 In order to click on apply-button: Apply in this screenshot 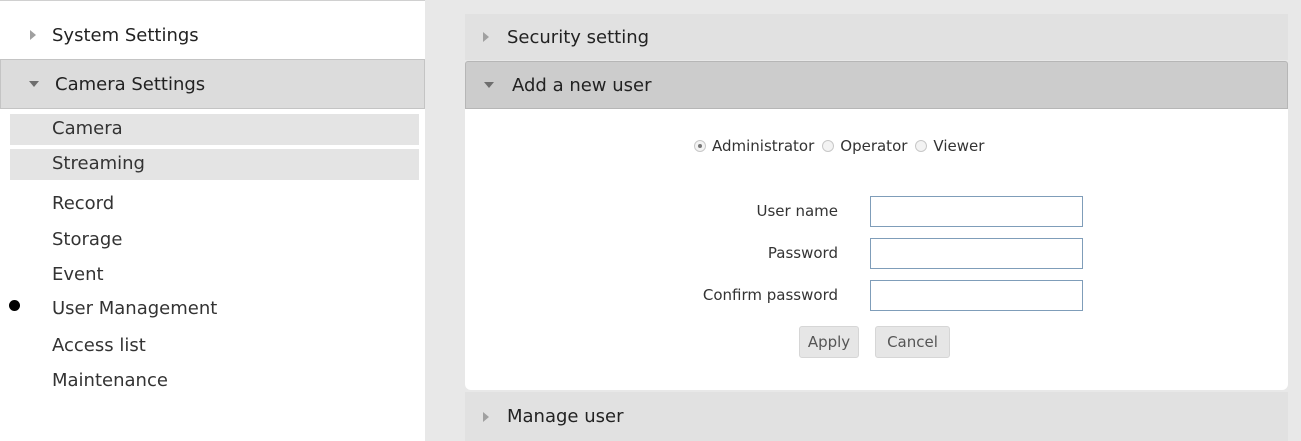, I will do `click(829, 342)`.